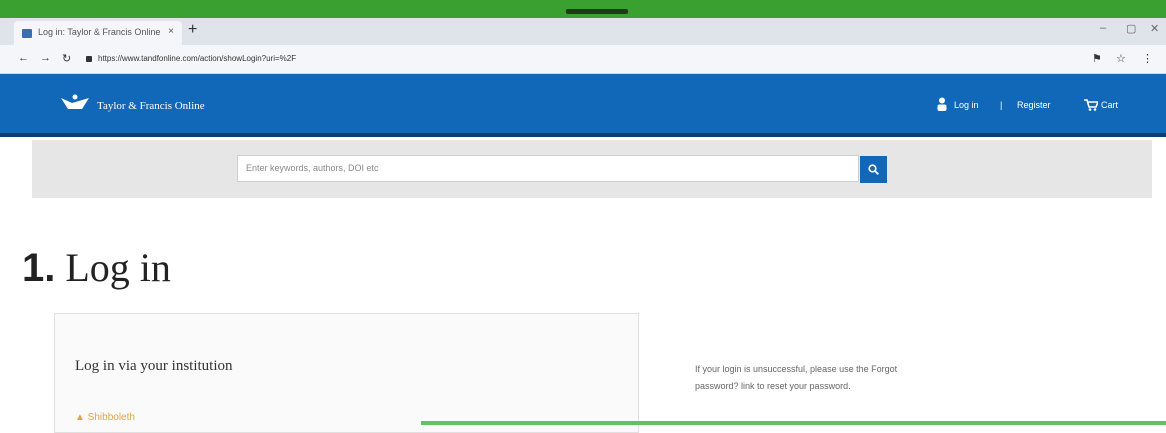 Image resolution: width=1166 pixels, height=433 pixels. What do you see at coordinates (39, 268) in the screenshot?
I see `step-number: 1.` at bounding box center [39, 268].